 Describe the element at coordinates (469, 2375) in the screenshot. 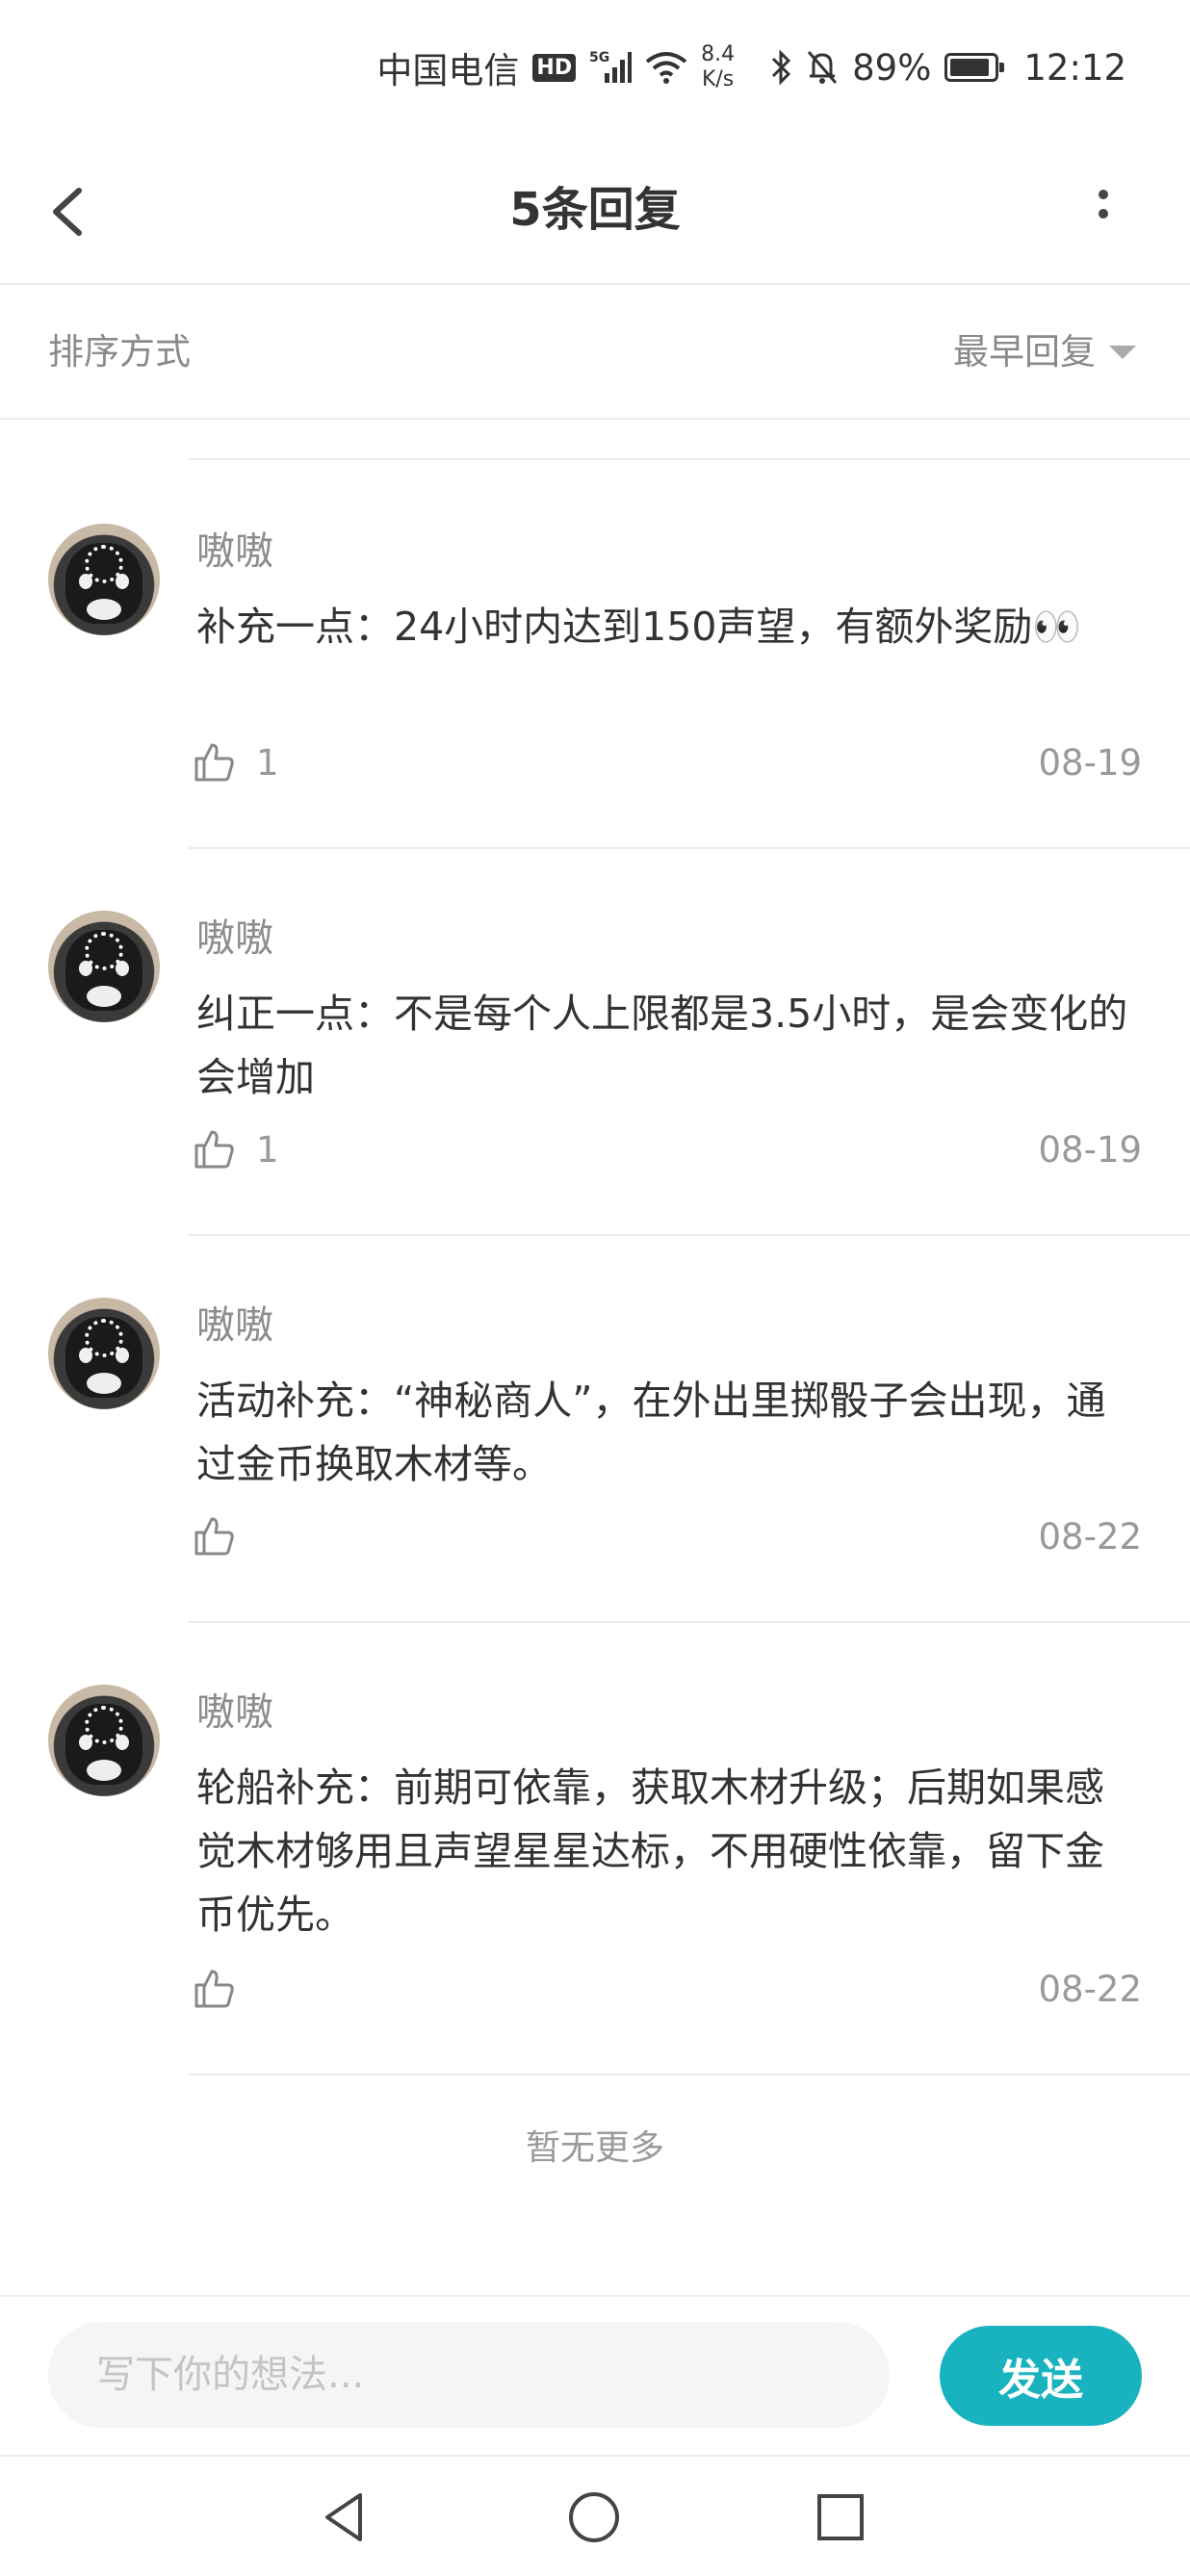

I see `reply-input` at that location.